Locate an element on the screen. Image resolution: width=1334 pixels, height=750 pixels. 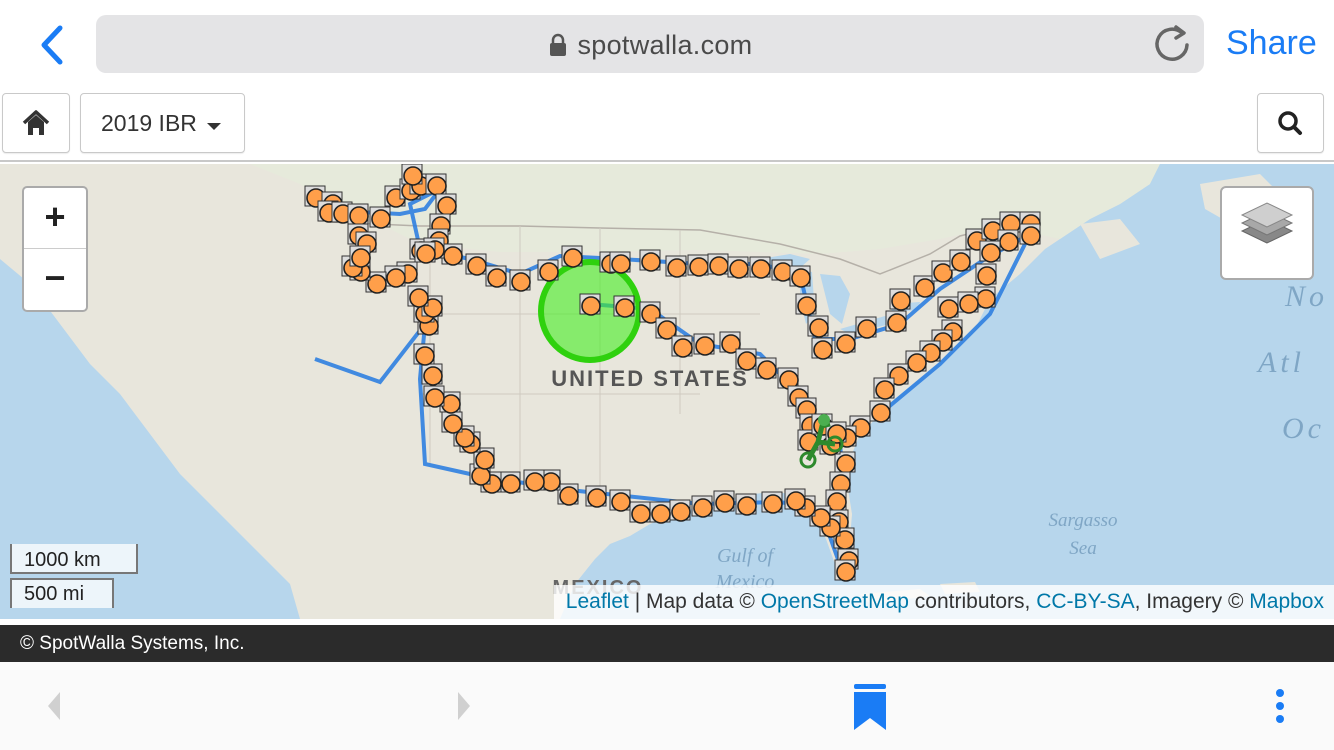
layers-button is located at coordinates (1267, 233).